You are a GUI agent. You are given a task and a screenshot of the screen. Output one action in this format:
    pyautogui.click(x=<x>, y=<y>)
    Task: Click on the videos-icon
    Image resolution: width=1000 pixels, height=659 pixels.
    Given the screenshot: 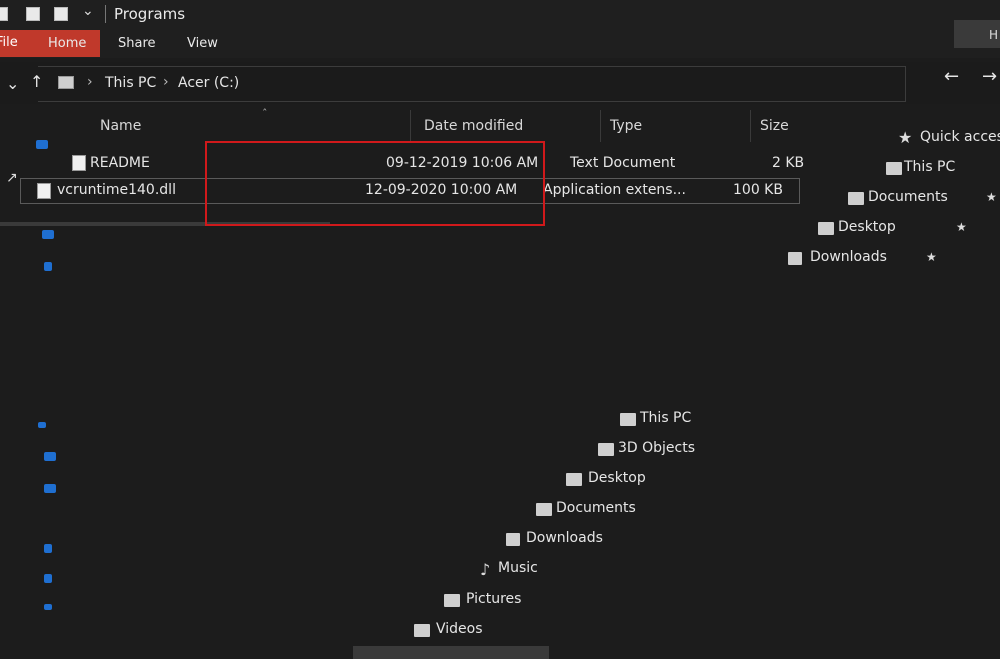 What is the action you would take?
    pyautogui.click(x=422, y=630)
    